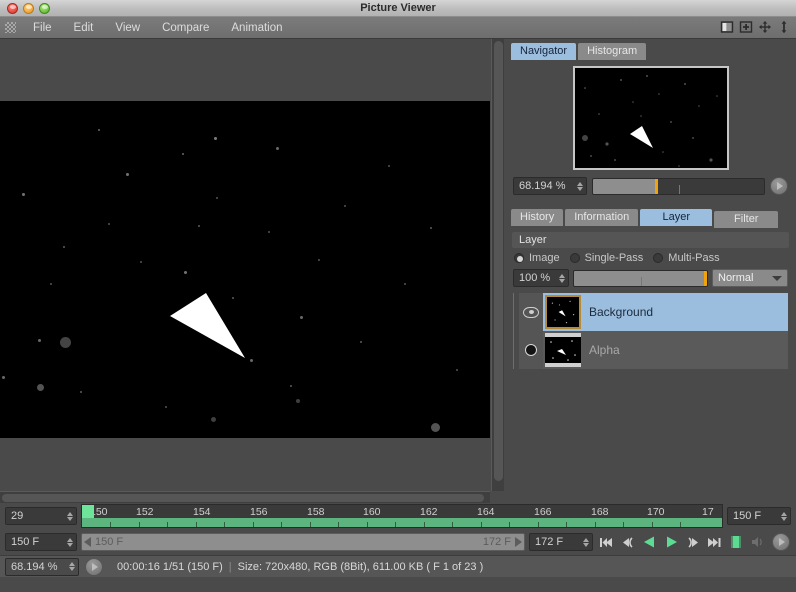 This screenshot has width=796, height=592. I want to click on play-reverse-button, so click(649, 542).